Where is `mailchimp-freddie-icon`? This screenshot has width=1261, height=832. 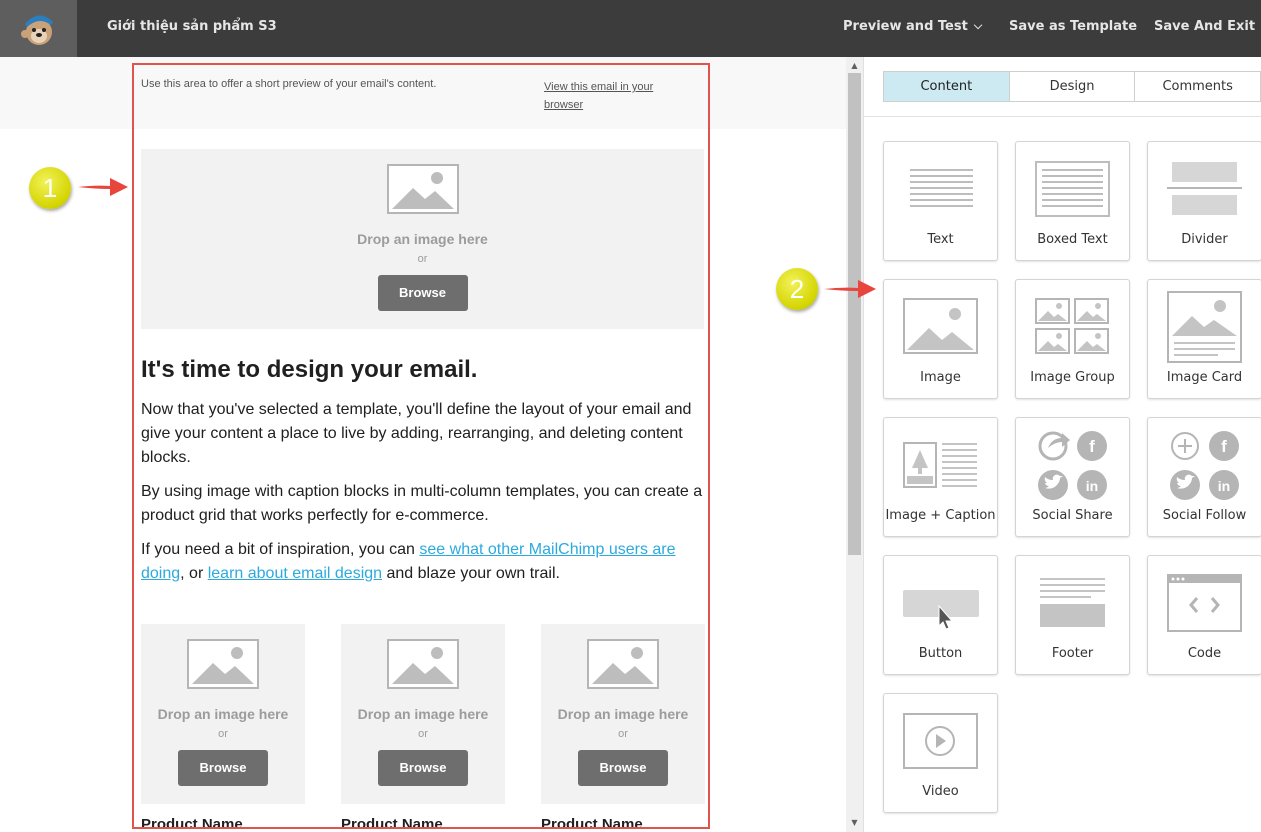 mailchimp-freddie-icon is located at coordinates (37, 30).